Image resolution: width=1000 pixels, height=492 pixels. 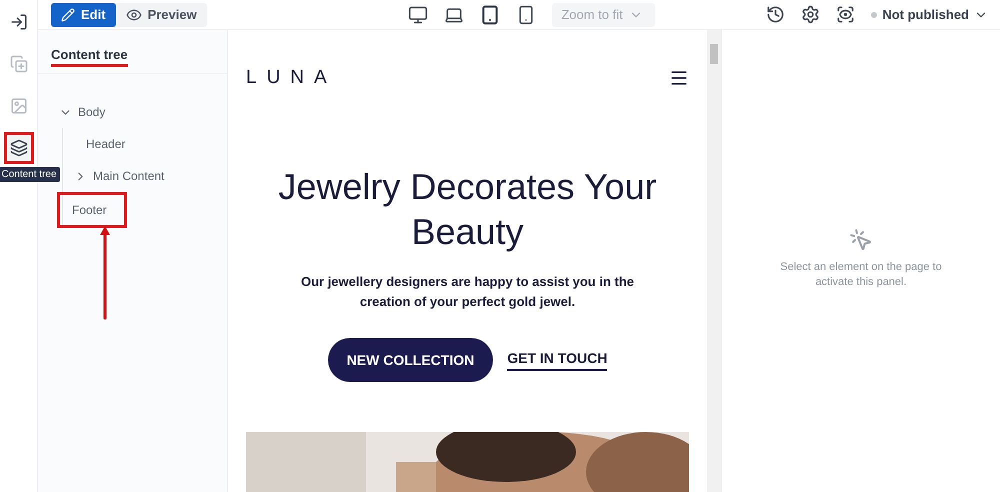 What do you see at coordinates (714, 54) in the screenshot?
I see `scrollbar-thumb` at bounding box center [714, 54].